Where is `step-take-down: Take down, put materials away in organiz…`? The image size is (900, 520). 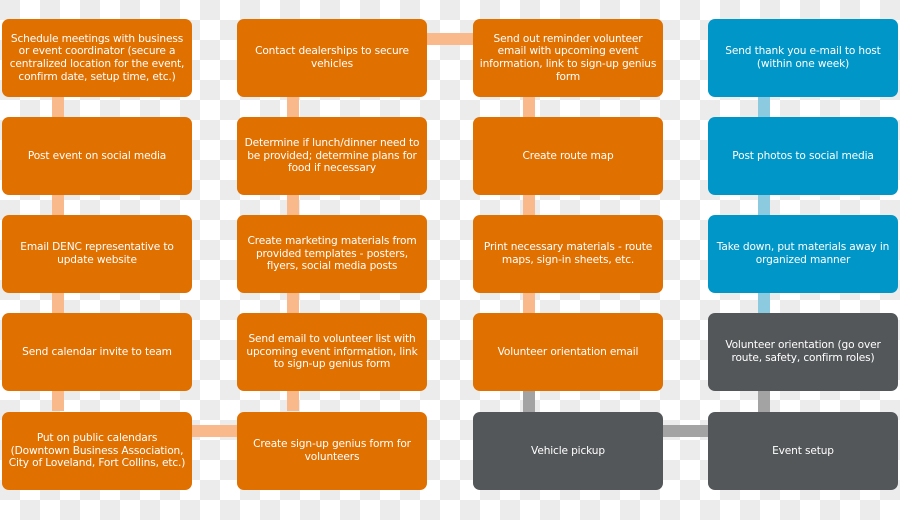 step-take-down: Take down, put materials away in organiz… is located at coordinates (803, 254).